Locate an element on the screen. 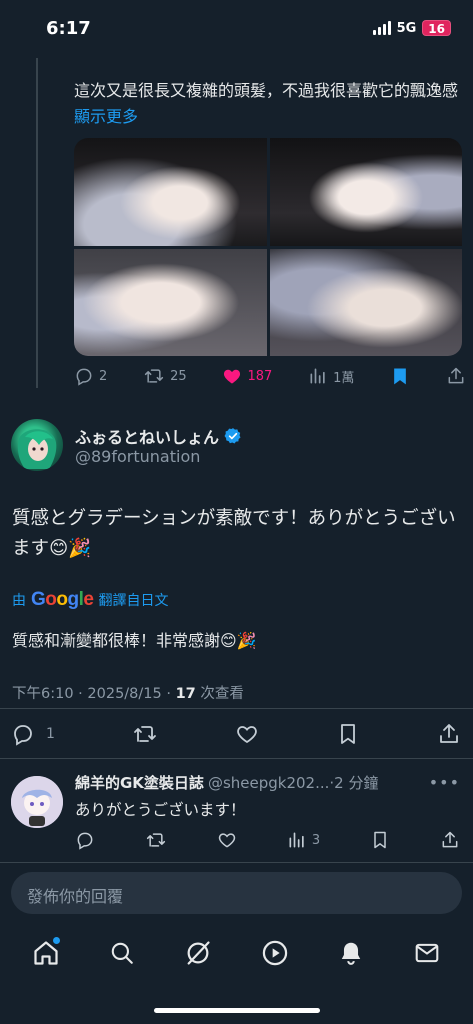 The image size is (473, 1024). nav-notifications is located at coordinates (351, 953).